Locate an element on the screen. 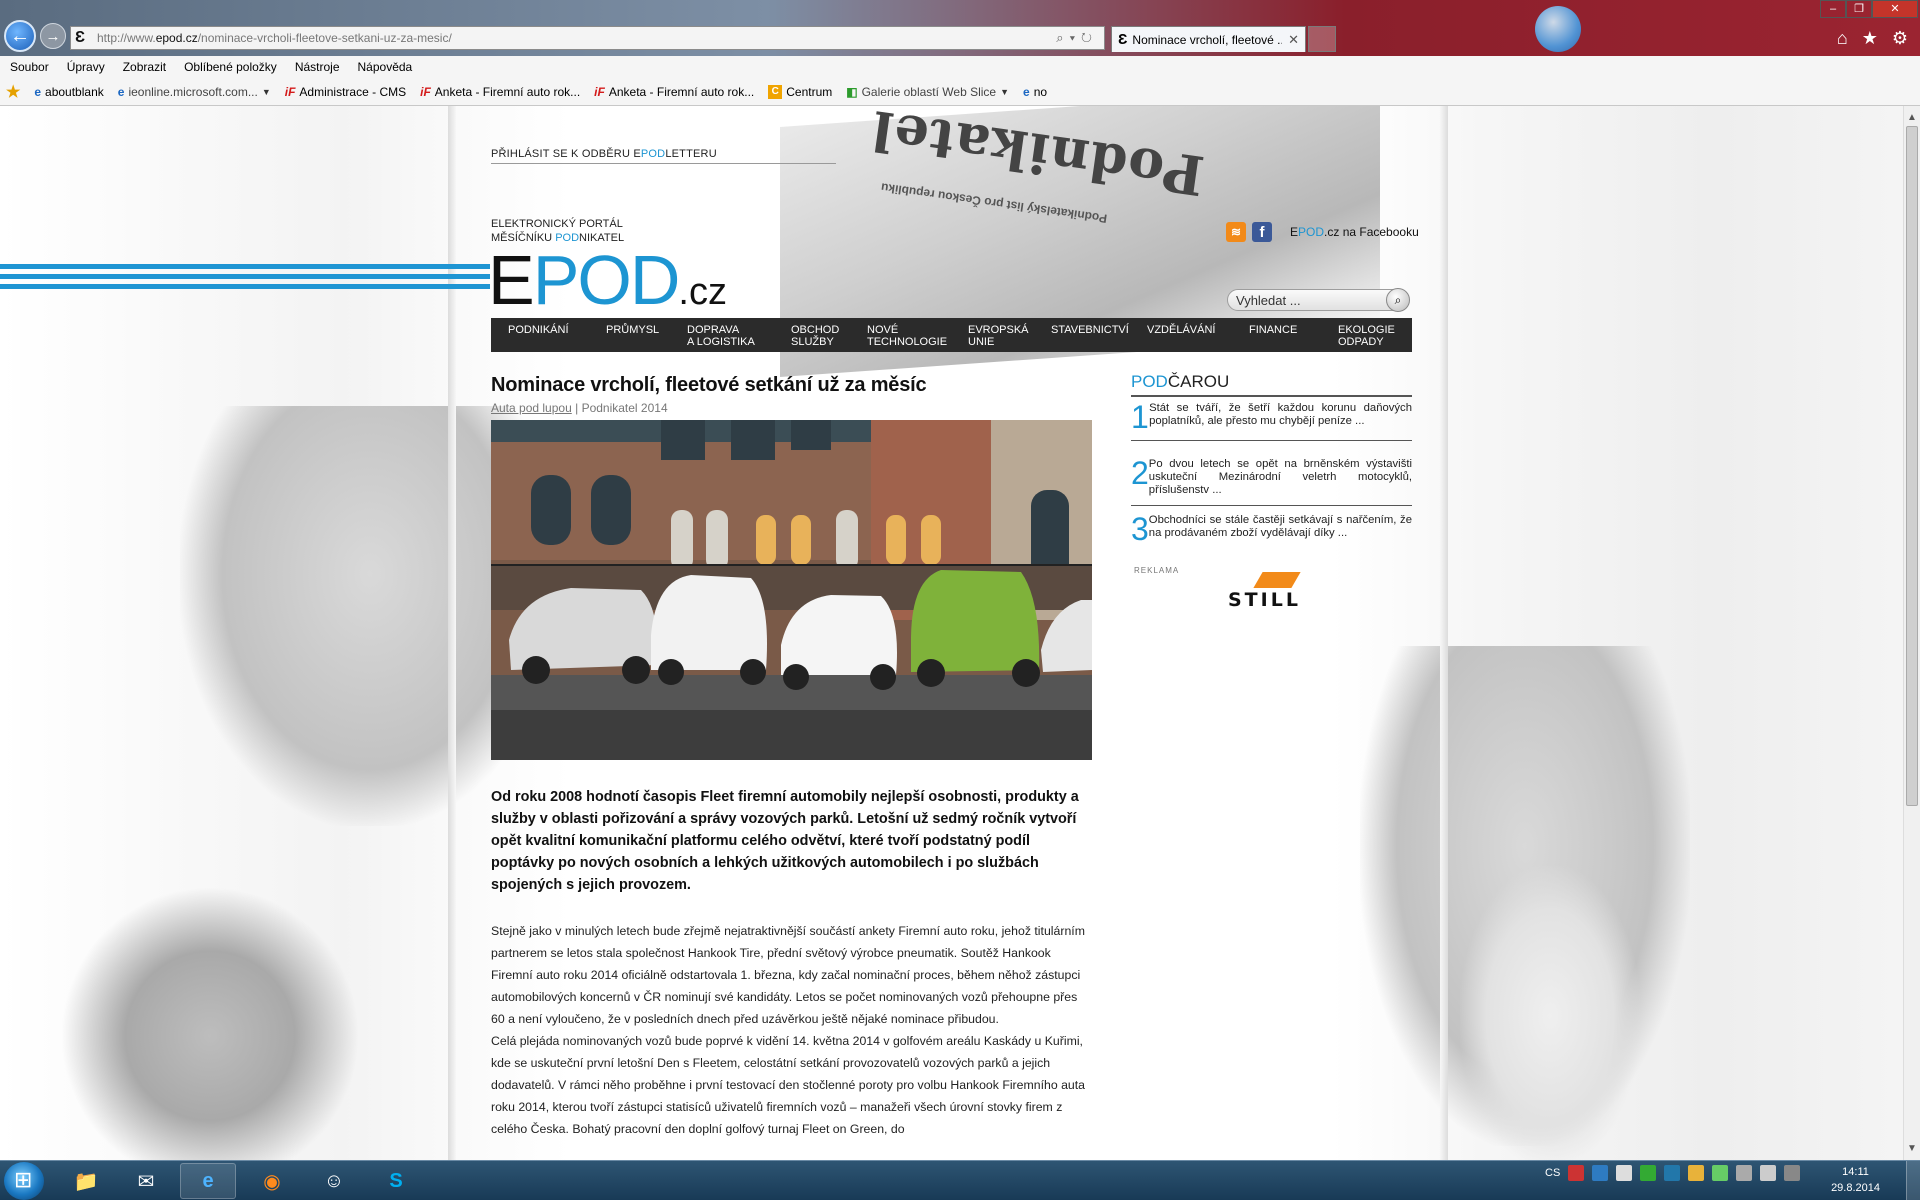  favorites-star-icon: ★ is located at coordinates (1870, 38).